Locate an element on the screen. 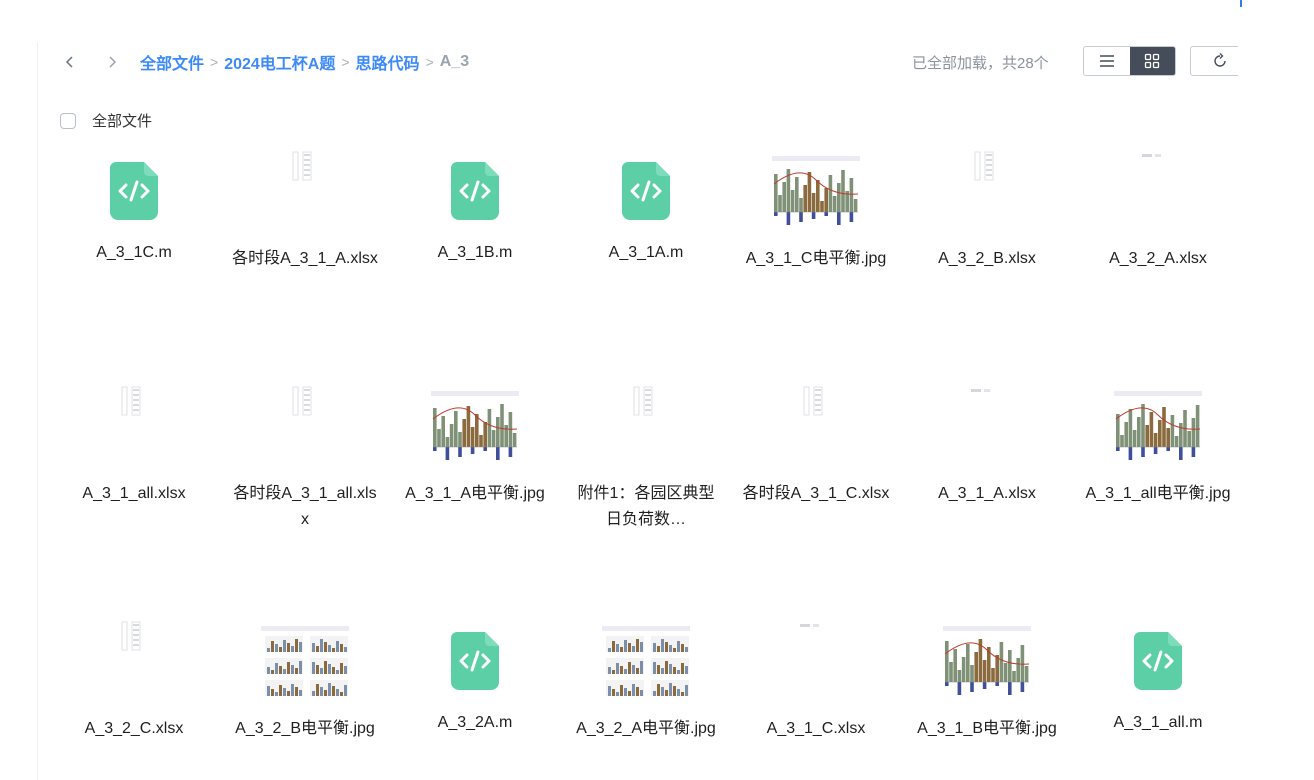 Image resolution: width=1314 pixels, height=780 pixels. breadcrumb-code-folder: 思路代码 is located at coordinates (388, 62).